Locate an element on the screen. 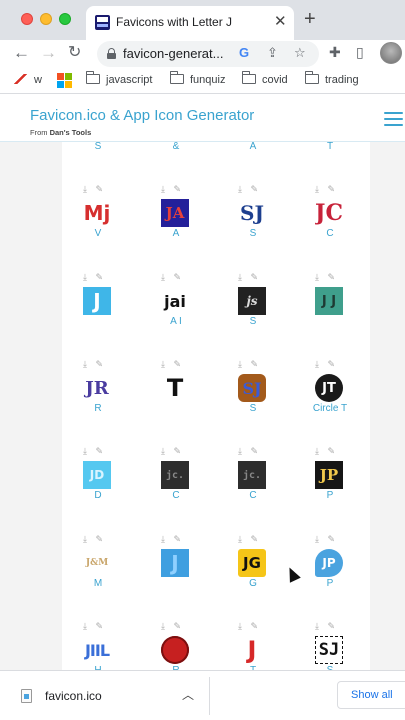  icon-label: V is located at coordinates (98, 233).